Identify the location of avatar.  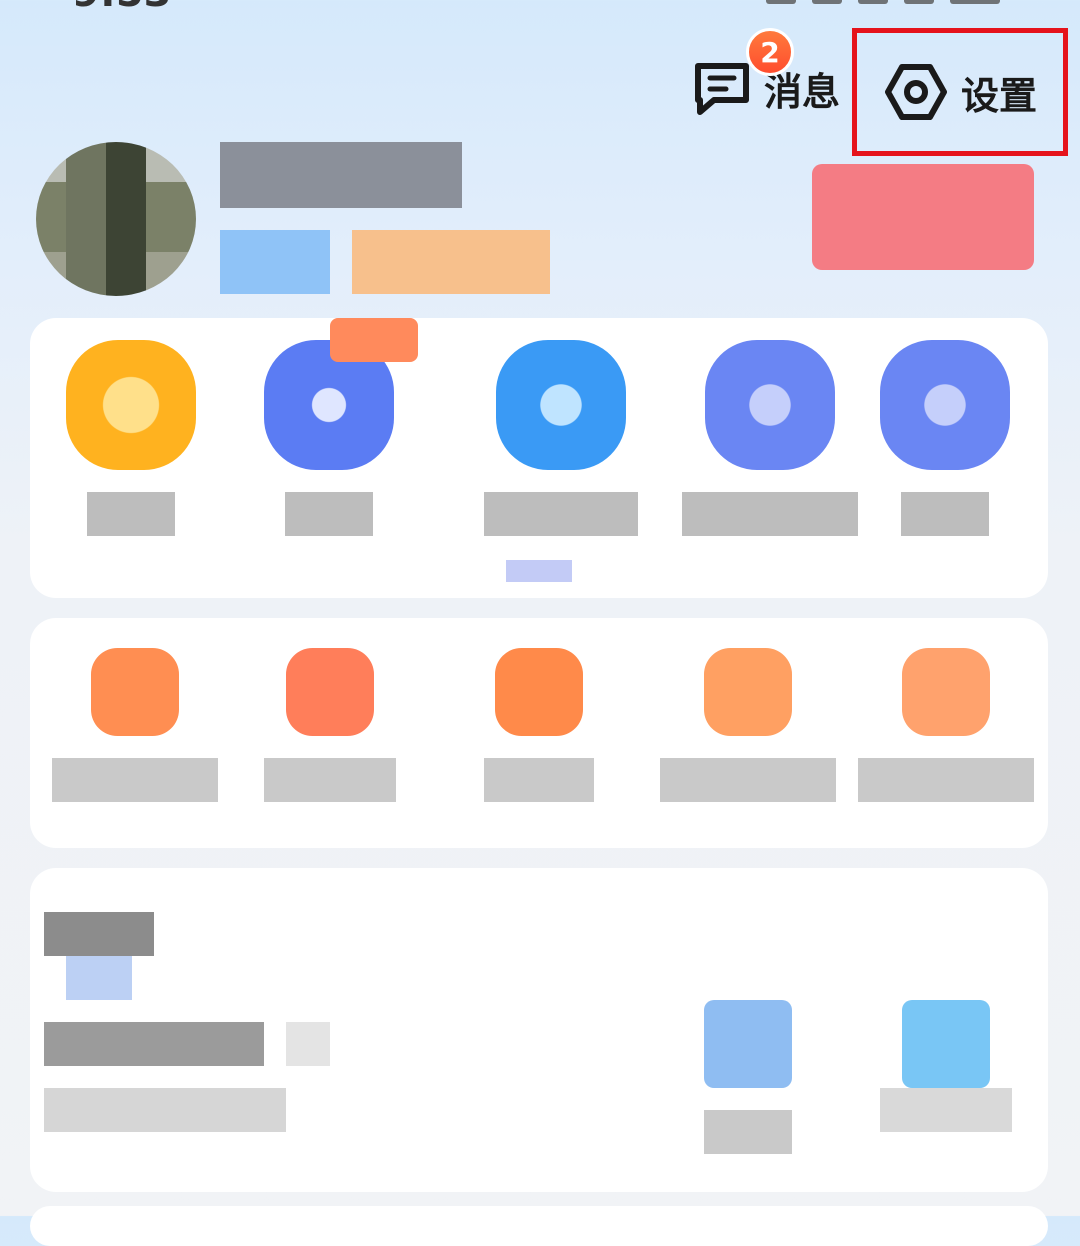
(116, 219).